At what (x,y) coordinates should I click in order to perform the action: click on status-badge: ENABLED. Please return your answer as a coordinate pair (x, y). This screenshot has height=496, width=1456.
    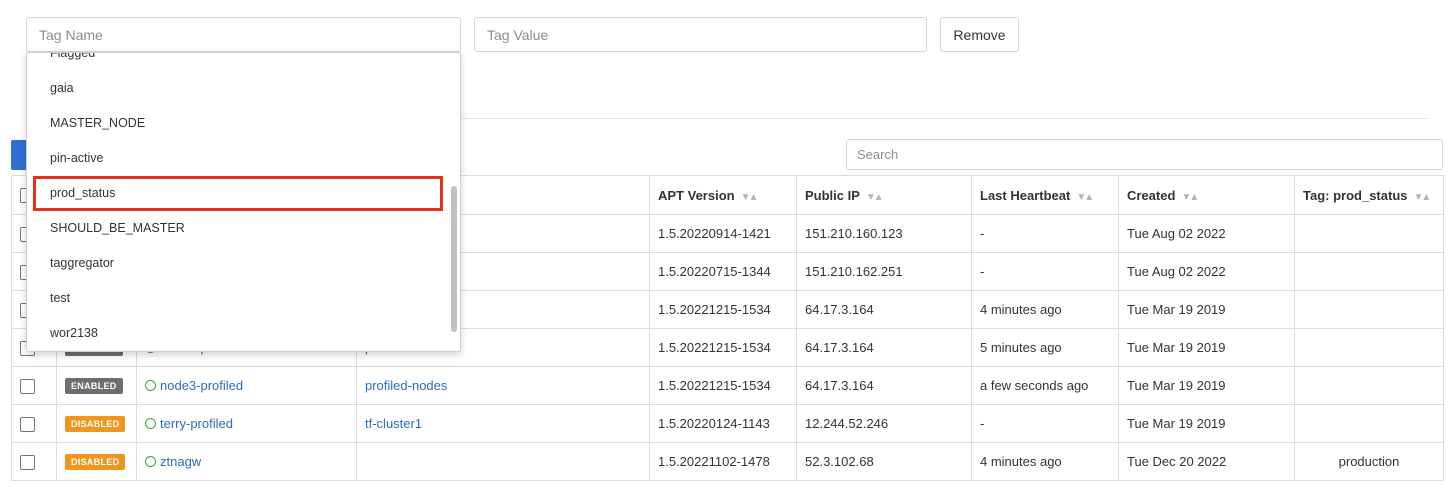
    Looking at the image, I should click on (94, 386).